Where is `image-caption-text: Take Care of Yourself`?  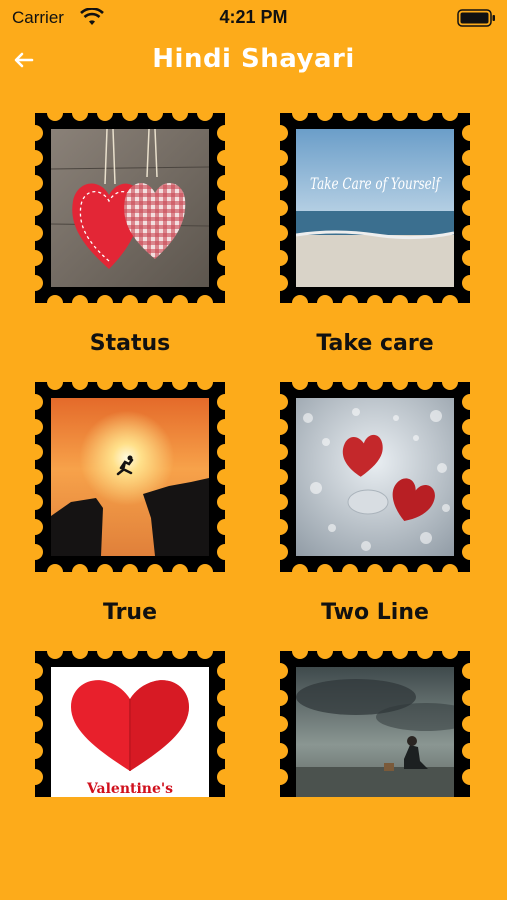
image-caption-text: Take Care of Yourself is located at coordinates (376, 183).